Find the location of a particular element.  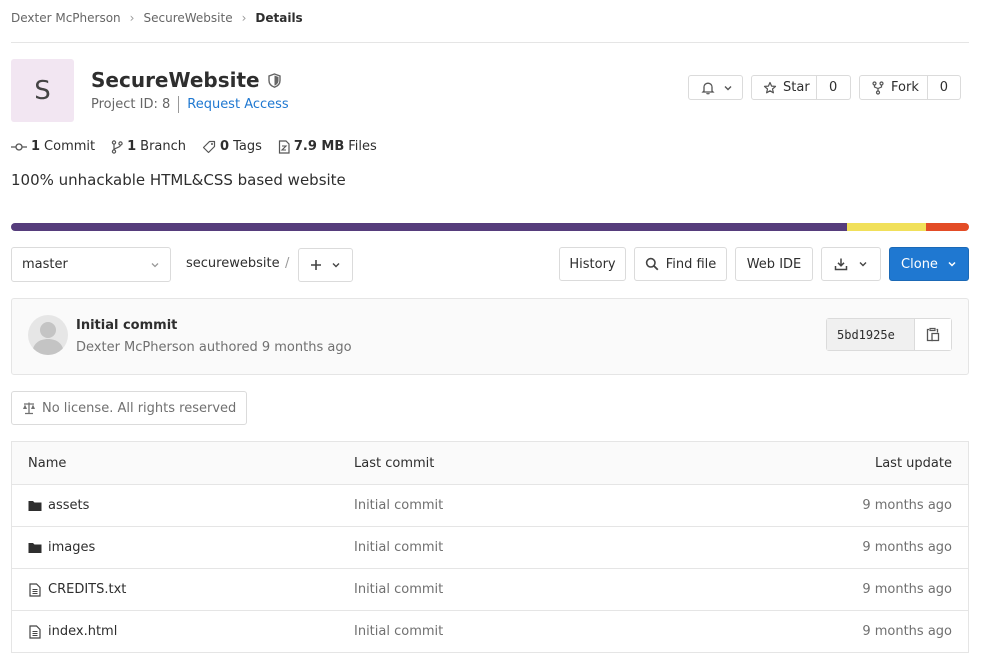

branches-count: 1 is located at coordinates (132, 146).